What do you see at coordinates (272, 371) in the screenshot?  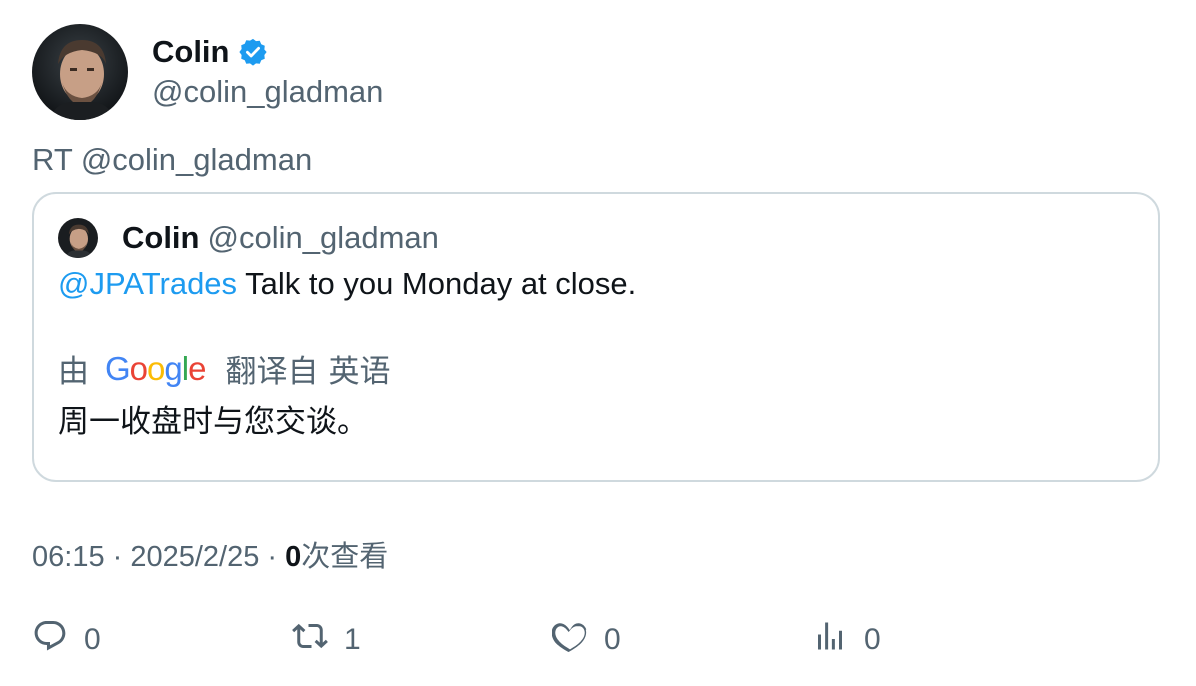 I see `translation-suffix: 翻译自` at bounding box center [272, 371].